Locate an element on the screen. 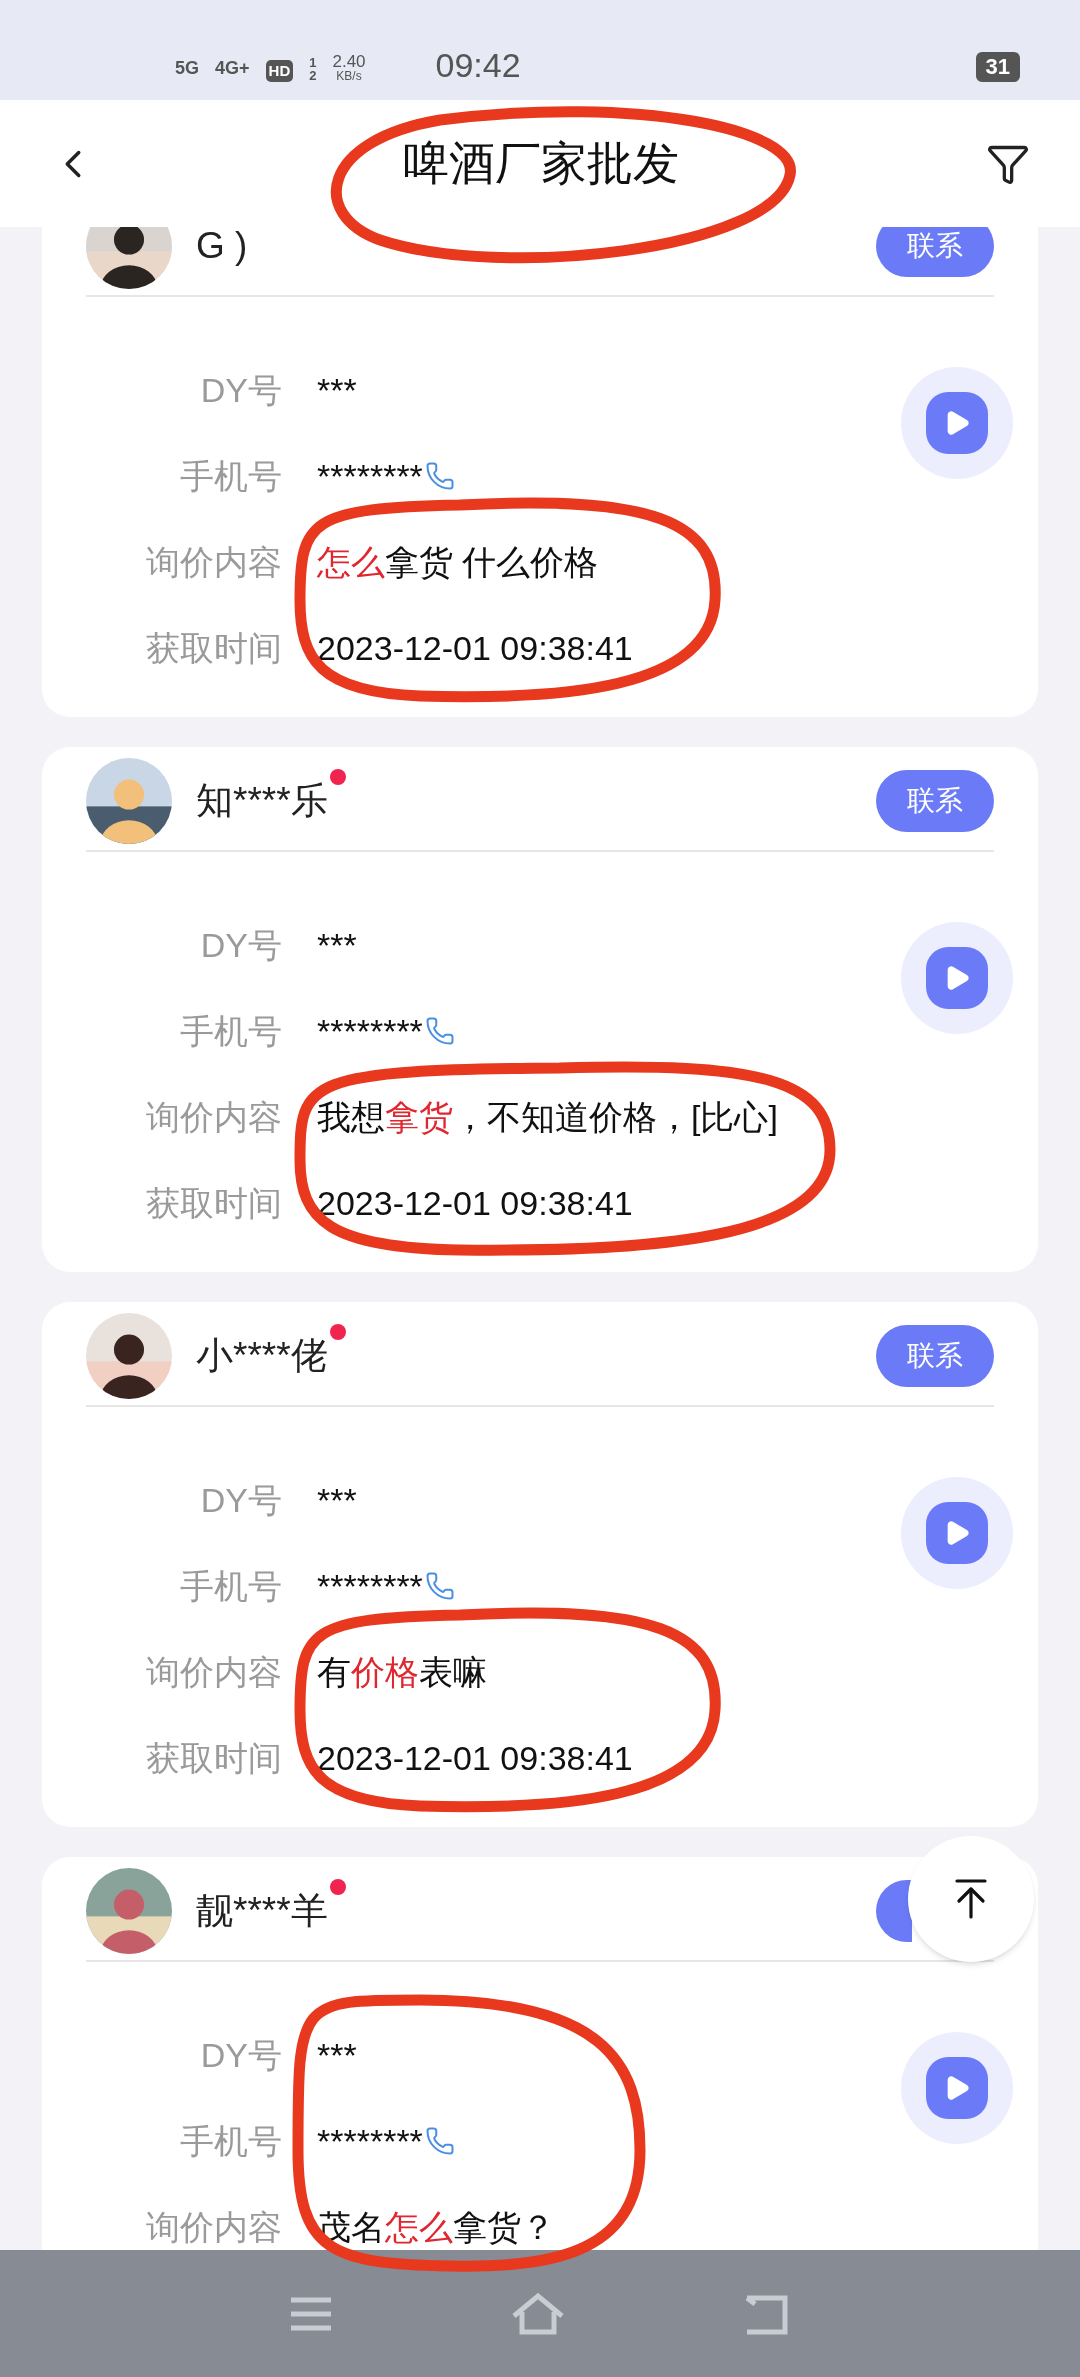 Image resolution: width=1080 pixels, height=2377 pixels. hd-badge: HD is located at coordinates (279, 70).